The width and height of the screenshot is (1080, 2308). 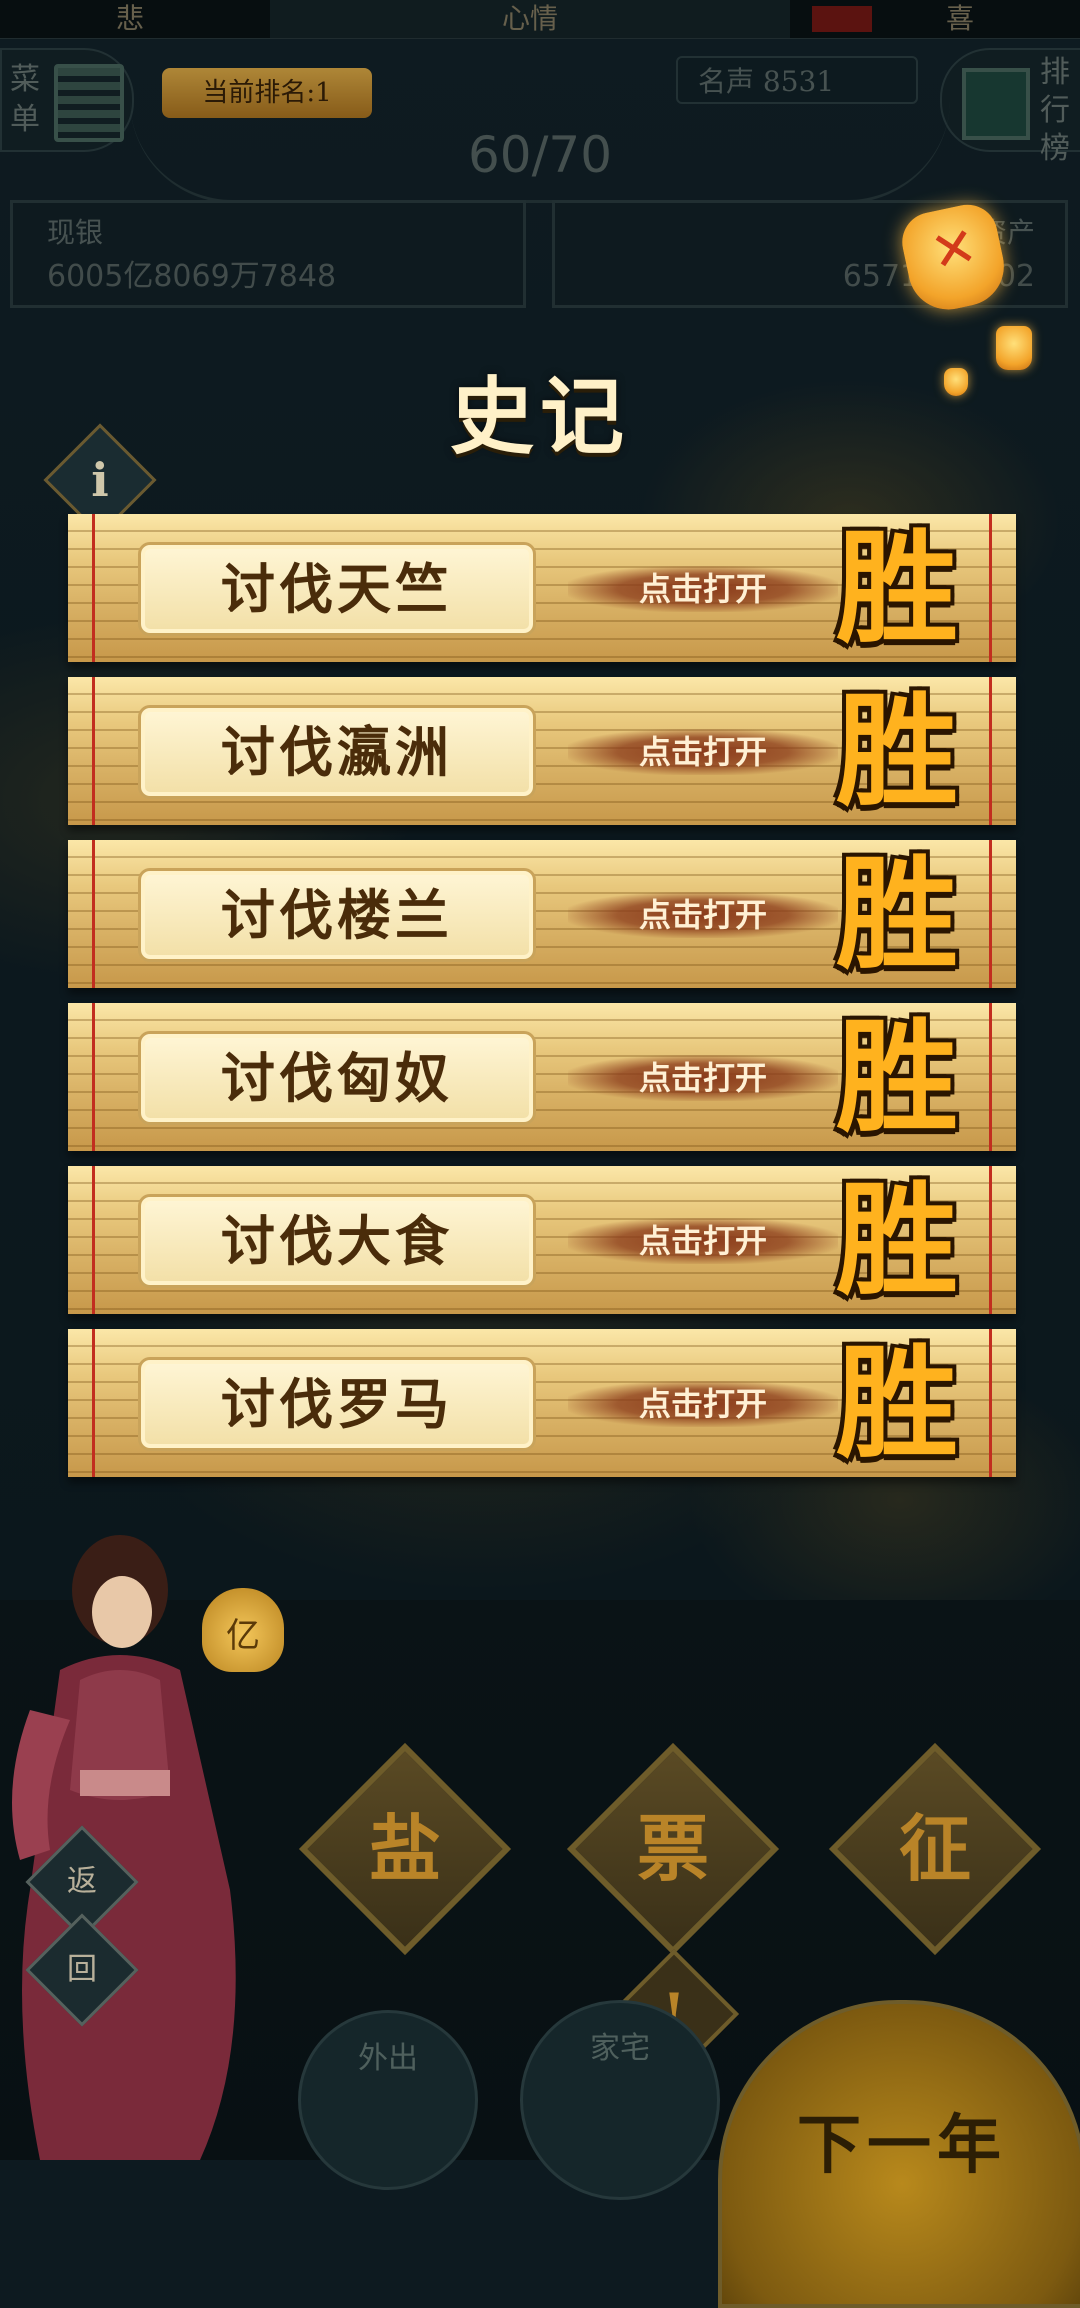 What do you see at coordinates (902, 2145) in the screenshot?
I see `next-year-label: 下一年` at bounding box center [902, 2145].